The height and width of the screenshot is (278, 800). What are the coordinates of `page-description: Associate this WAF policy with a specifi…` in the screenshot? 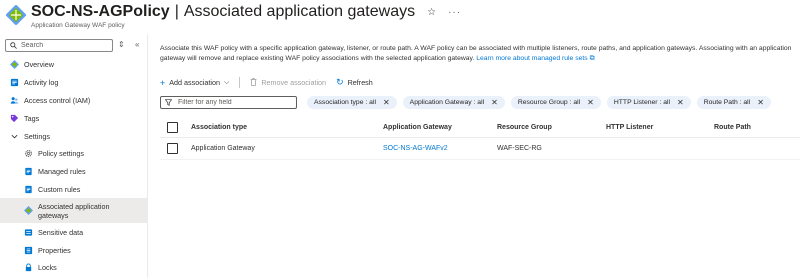 It's located at (480, 54).